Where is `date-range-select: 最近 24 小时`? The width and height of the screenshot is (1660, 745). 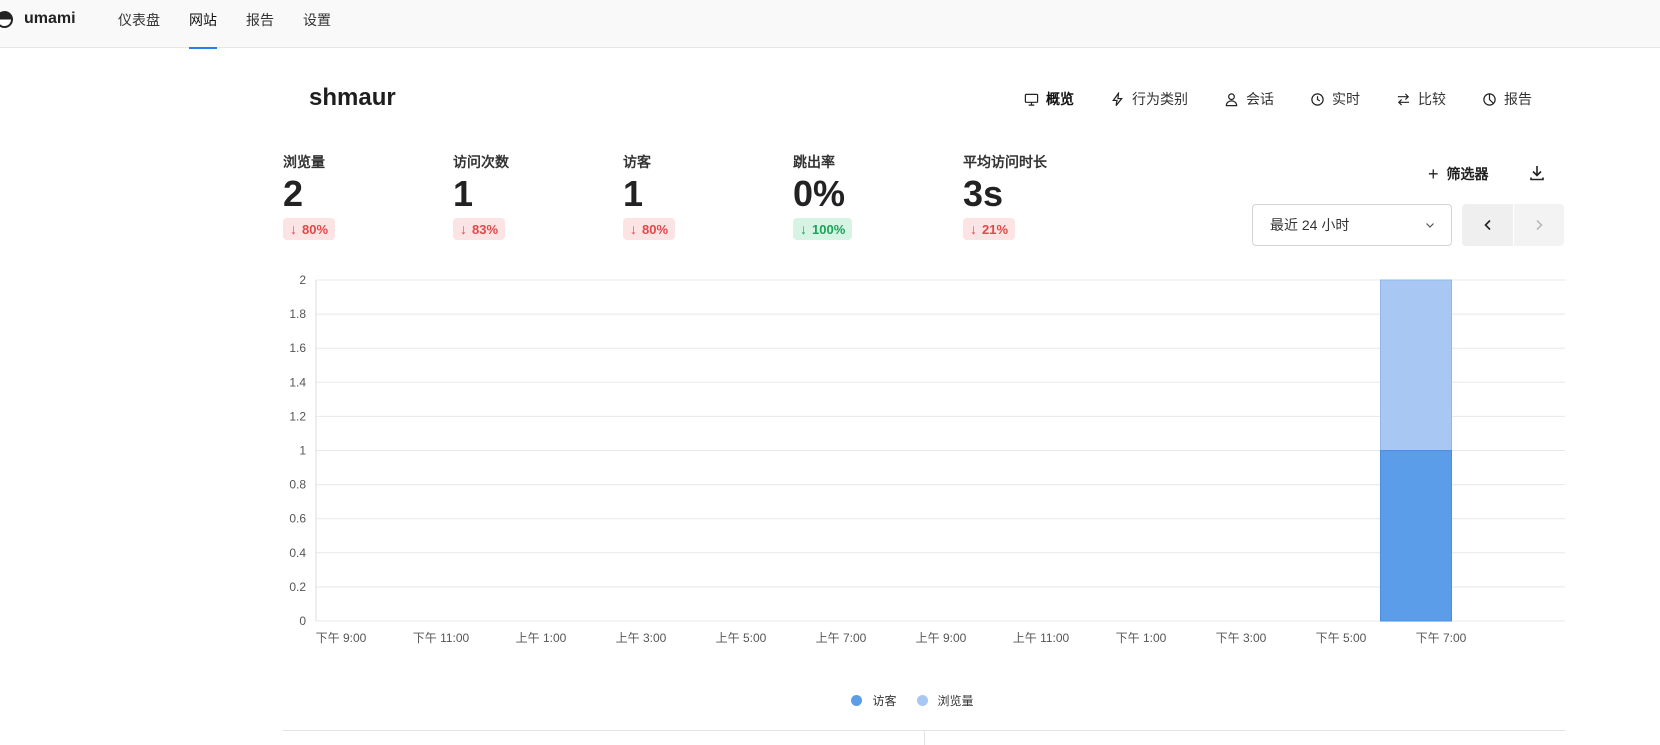 date-range-select: 最近 24 小时 is located at coordinates (1352, 225).